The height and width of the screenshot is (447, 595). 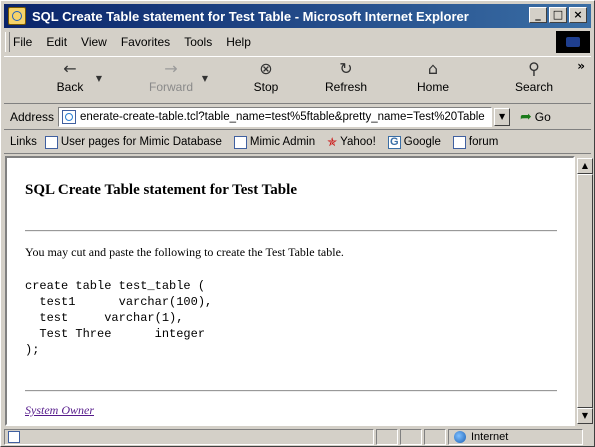 What do you see at coordinates (475, 142) in the screenshot?
I see `link-forum: forum` at bounding box center [475, 142].